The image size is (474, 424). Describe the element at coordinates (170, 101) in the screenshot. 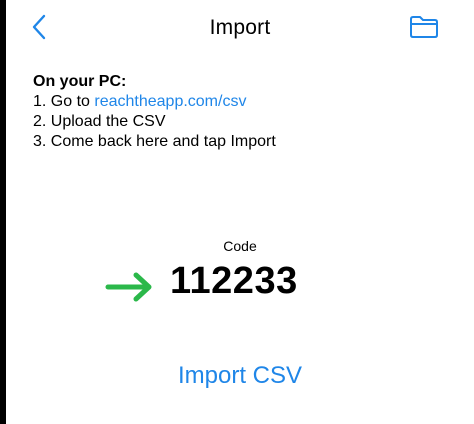

I see `website-link: reachtheapp.com/csv` at that location.